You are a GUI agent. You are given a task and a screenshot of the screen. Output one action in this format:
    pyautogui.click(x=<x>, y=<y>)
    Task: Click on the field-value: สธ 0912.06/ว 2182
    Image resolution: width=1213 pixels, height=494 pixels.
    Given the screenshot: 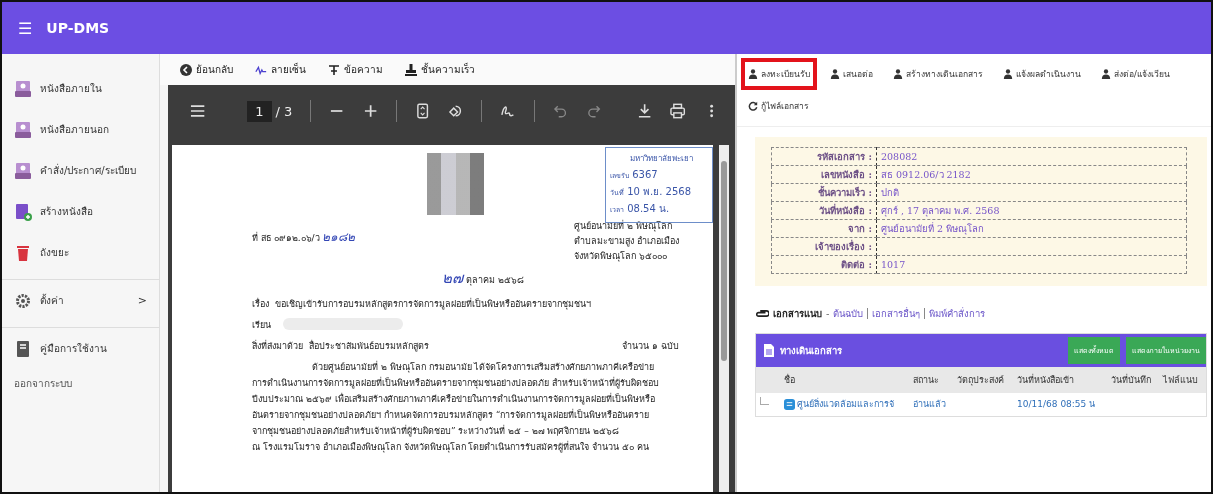 What is the action you would take?
    pyautogui.click(x=1031, y=174)
    